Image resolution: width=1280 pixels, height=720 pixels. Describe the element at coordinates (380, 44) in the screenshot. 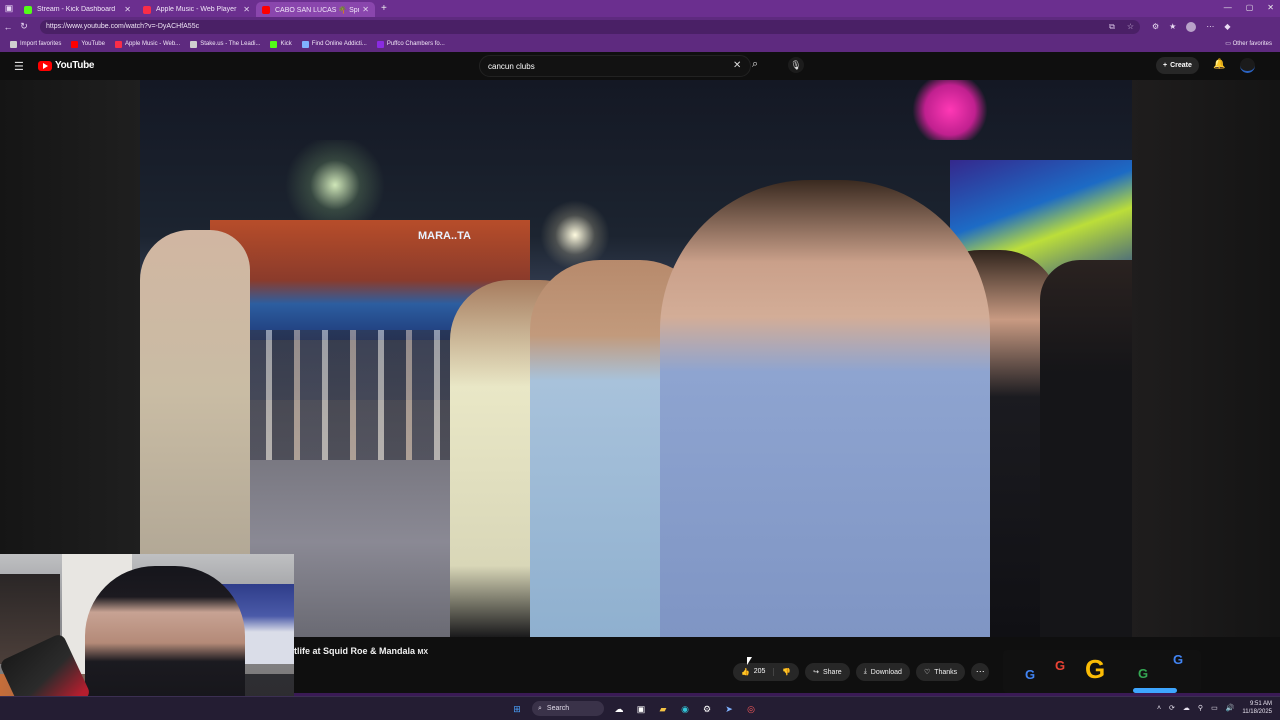

I see `puffco-icon` at that location.